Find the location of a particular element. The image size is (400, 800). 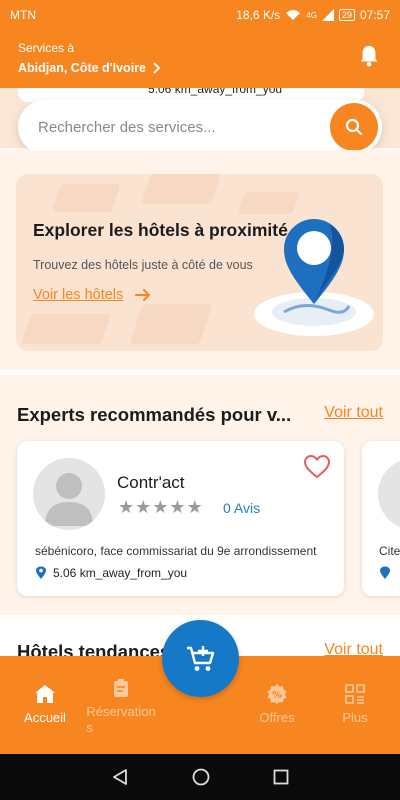

network-type: 4G is located at coordinates (311, 15).